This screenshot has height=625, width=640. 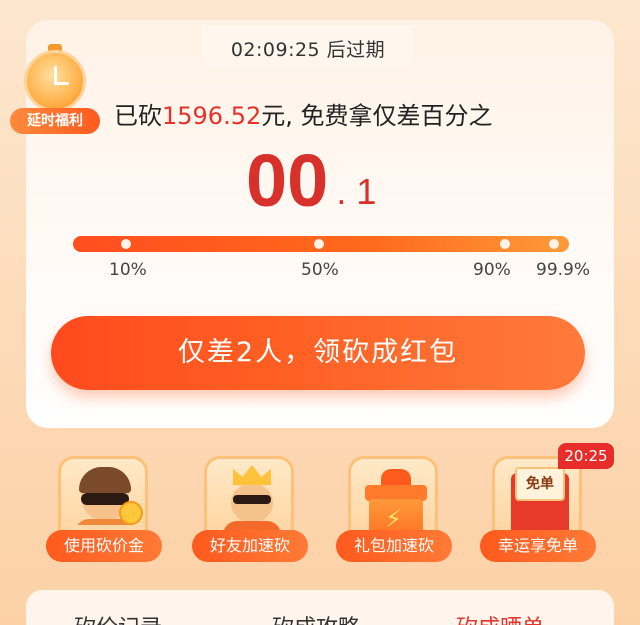 What do you see at coordinates (356, 191) in the screenshot?
I see `remaining-percent-fraction: . 1` at bounding box center [356, 191].